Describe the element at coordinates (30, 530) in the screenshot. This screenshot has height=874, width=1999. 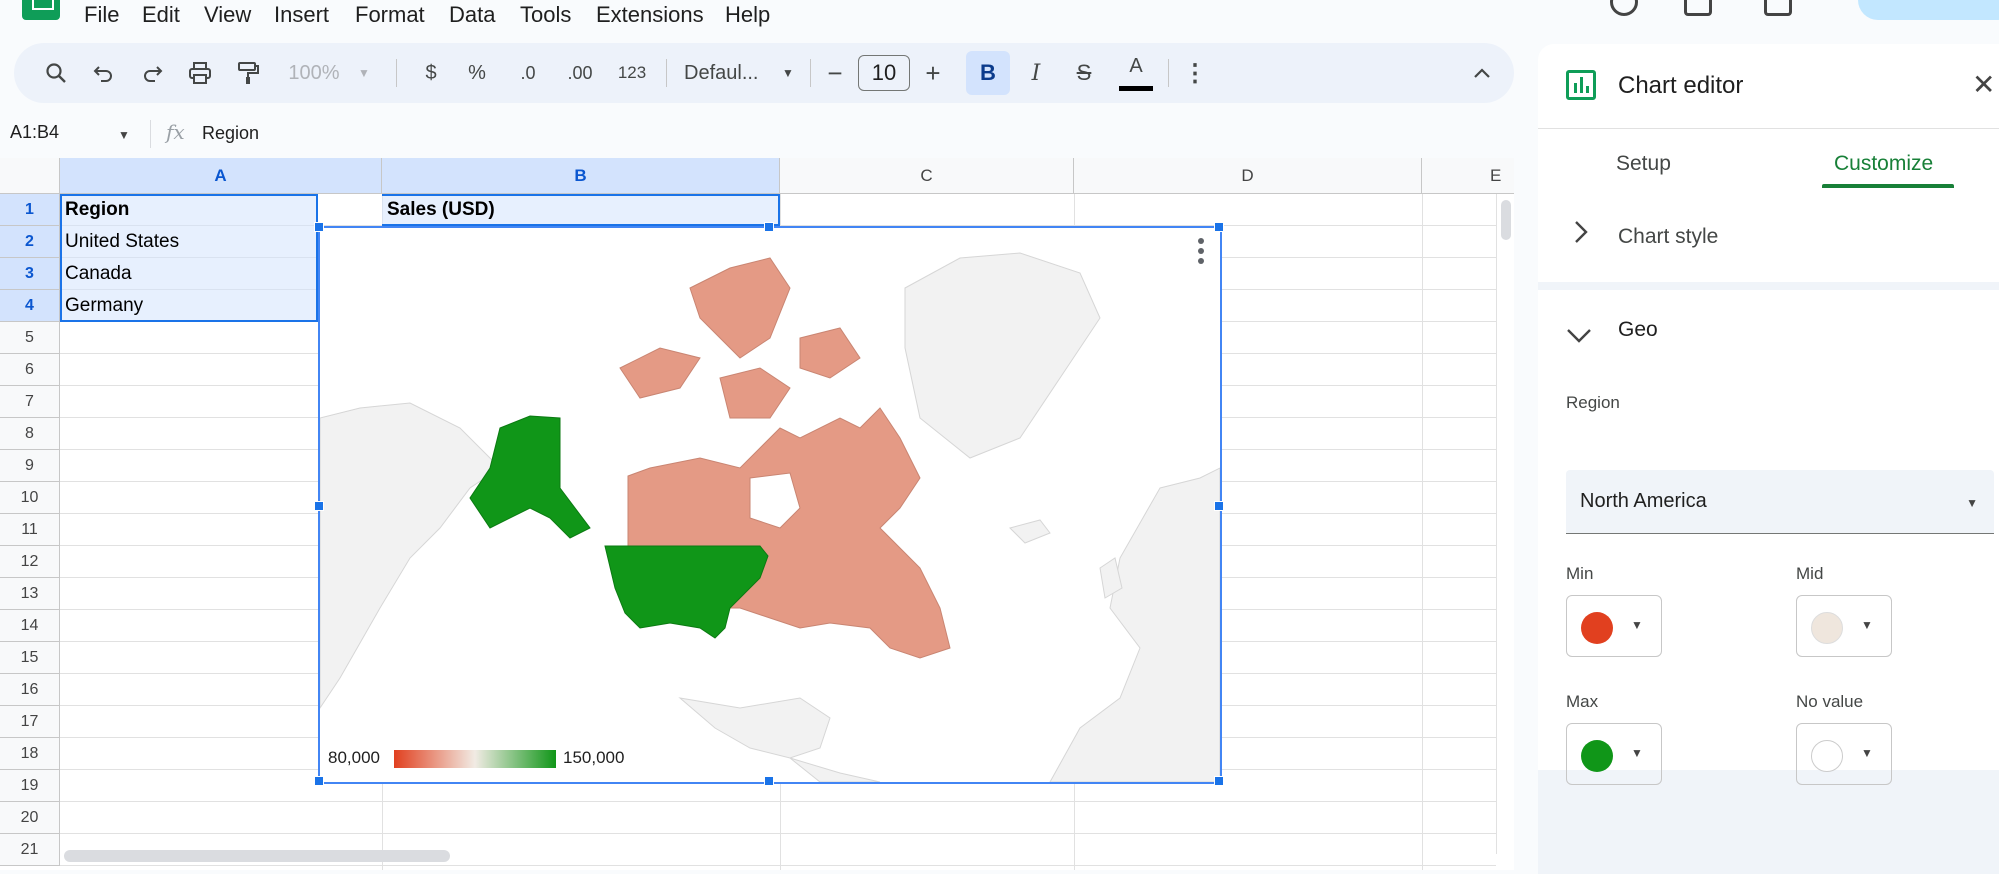
I see `row-header-11: 11` at that location.